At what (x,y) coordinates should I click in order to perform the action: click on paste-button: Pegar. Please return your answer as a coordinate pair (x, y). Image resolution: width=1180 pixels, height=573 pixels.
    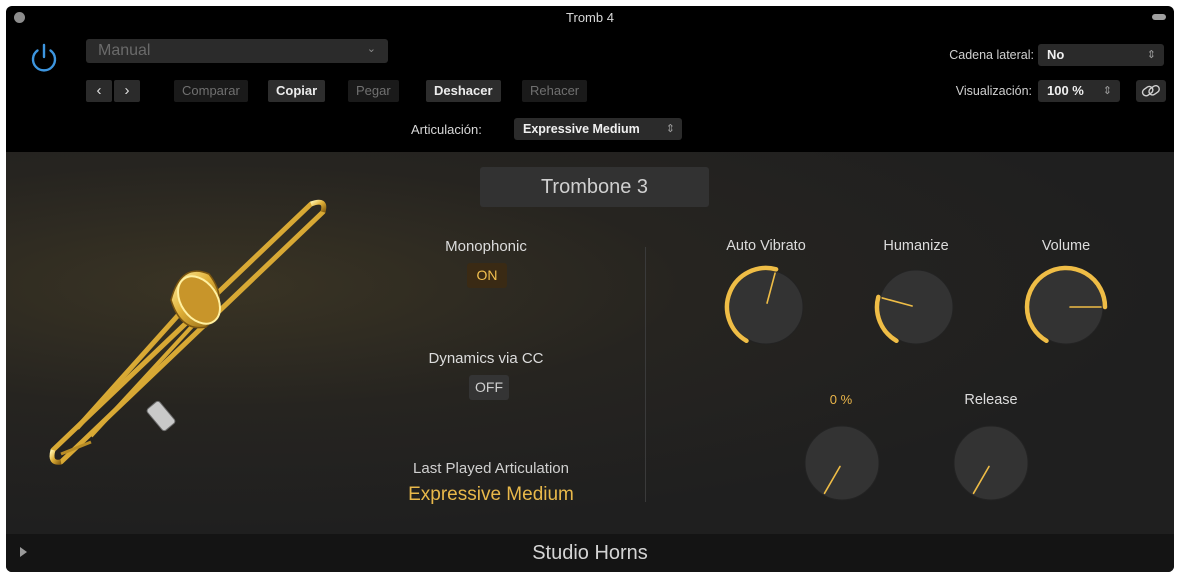
    Looking at the image, I should click on (373, 91).